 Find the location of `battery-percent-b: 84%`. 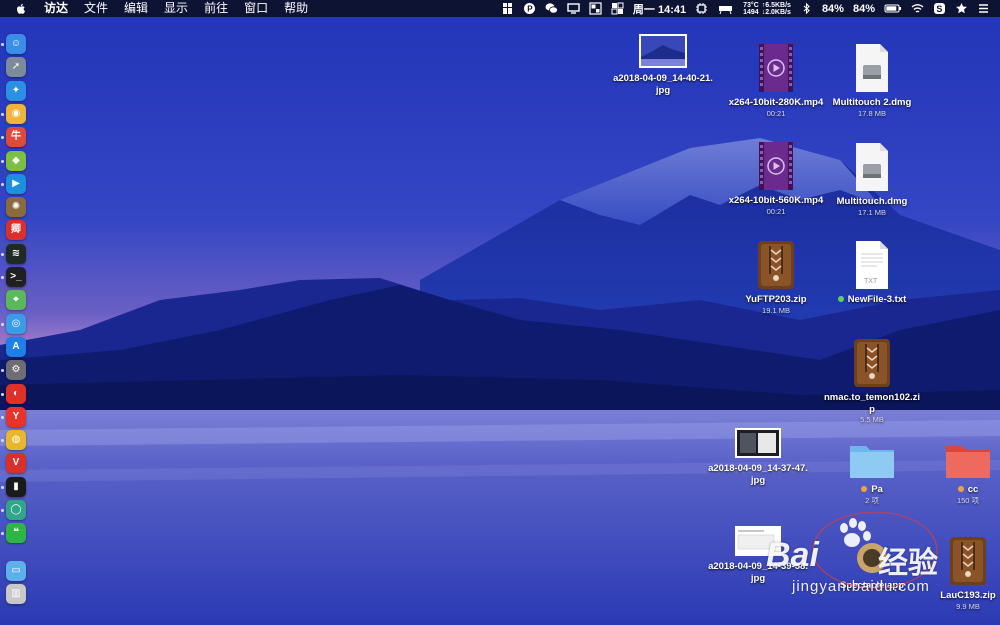

battery-percent-b: 84% is located at coordinates (864, 9).